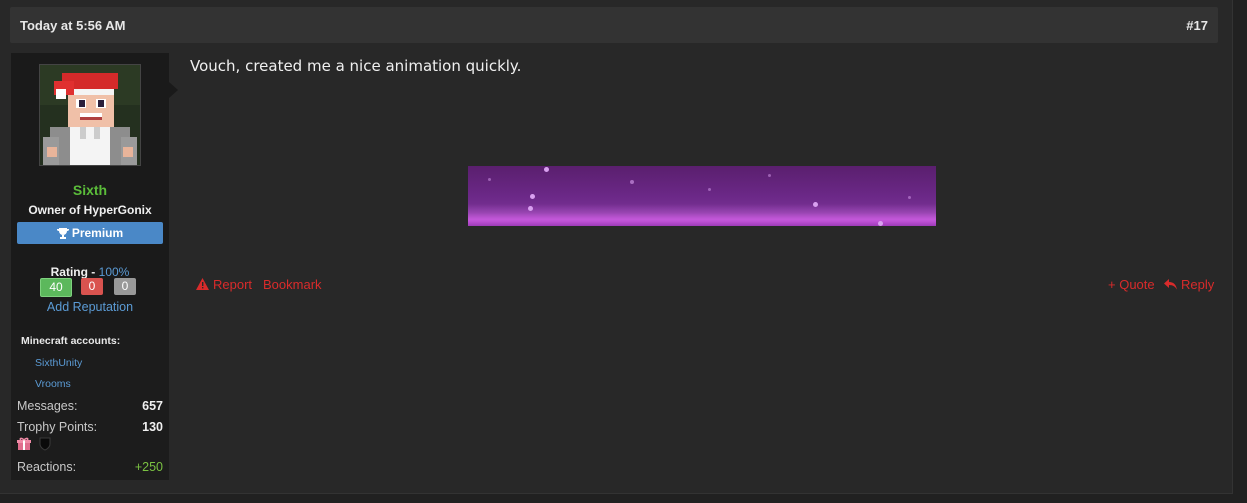 The height and width of the screenshot is (503, 1247). What do you see at coordinates (36, 445) in the screenshot?
I see `user-trophies` at bounding box center [36, 445].